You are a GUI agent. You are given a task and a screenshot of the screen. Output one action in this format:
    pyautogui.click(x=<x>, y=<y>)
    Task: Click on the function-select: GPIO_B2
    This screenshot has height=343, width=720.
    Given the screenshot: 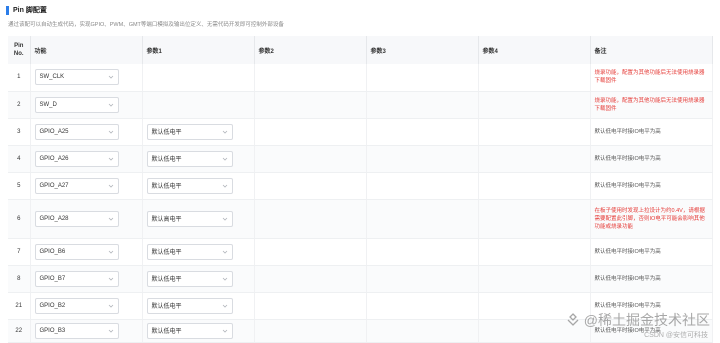 What is the action you would take?
    pyautogui.click(x=76, y=305)
    